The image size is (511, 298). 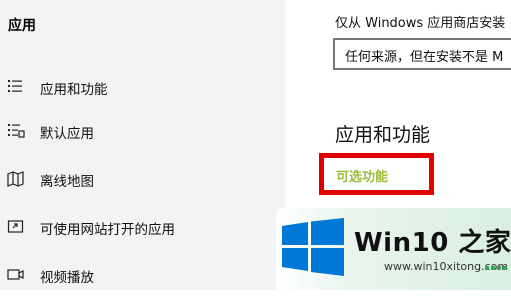 I want to click on sidebar-item-label: 应用和功能, so click(x=74, y=90).